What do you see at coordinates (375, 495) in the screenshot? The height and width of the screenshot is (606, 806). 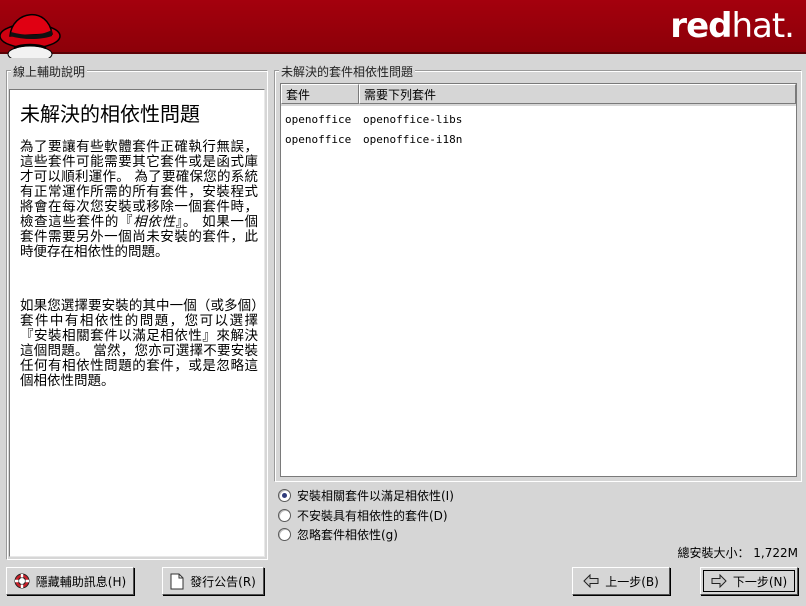 I see `option-label: 安裝相關套件以滿足相依性(I)` at bounding box center [375, 495].